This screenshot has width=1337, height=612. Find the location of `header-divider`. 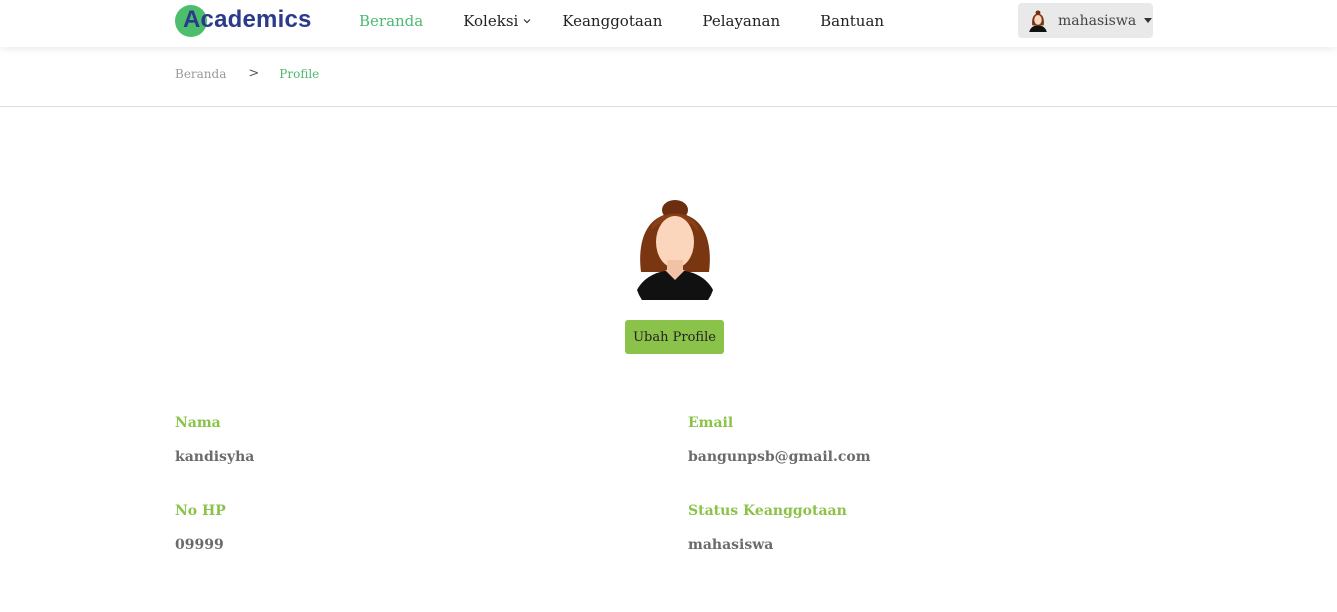

header-divider is located at coordinates (668, 106).